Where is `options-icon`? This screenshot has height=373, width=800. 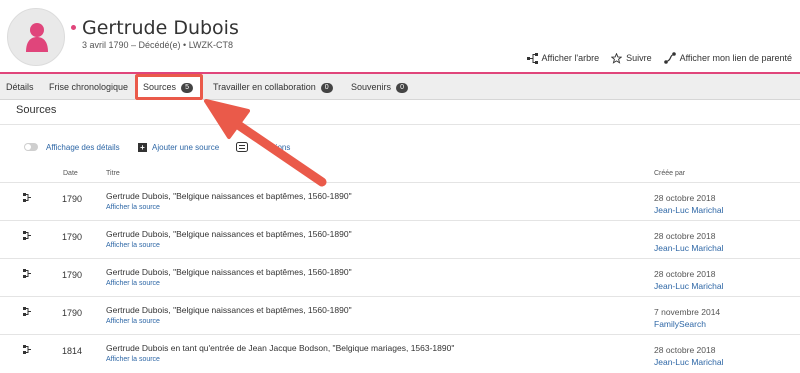 options-icon is located at coordinates (242, 147).